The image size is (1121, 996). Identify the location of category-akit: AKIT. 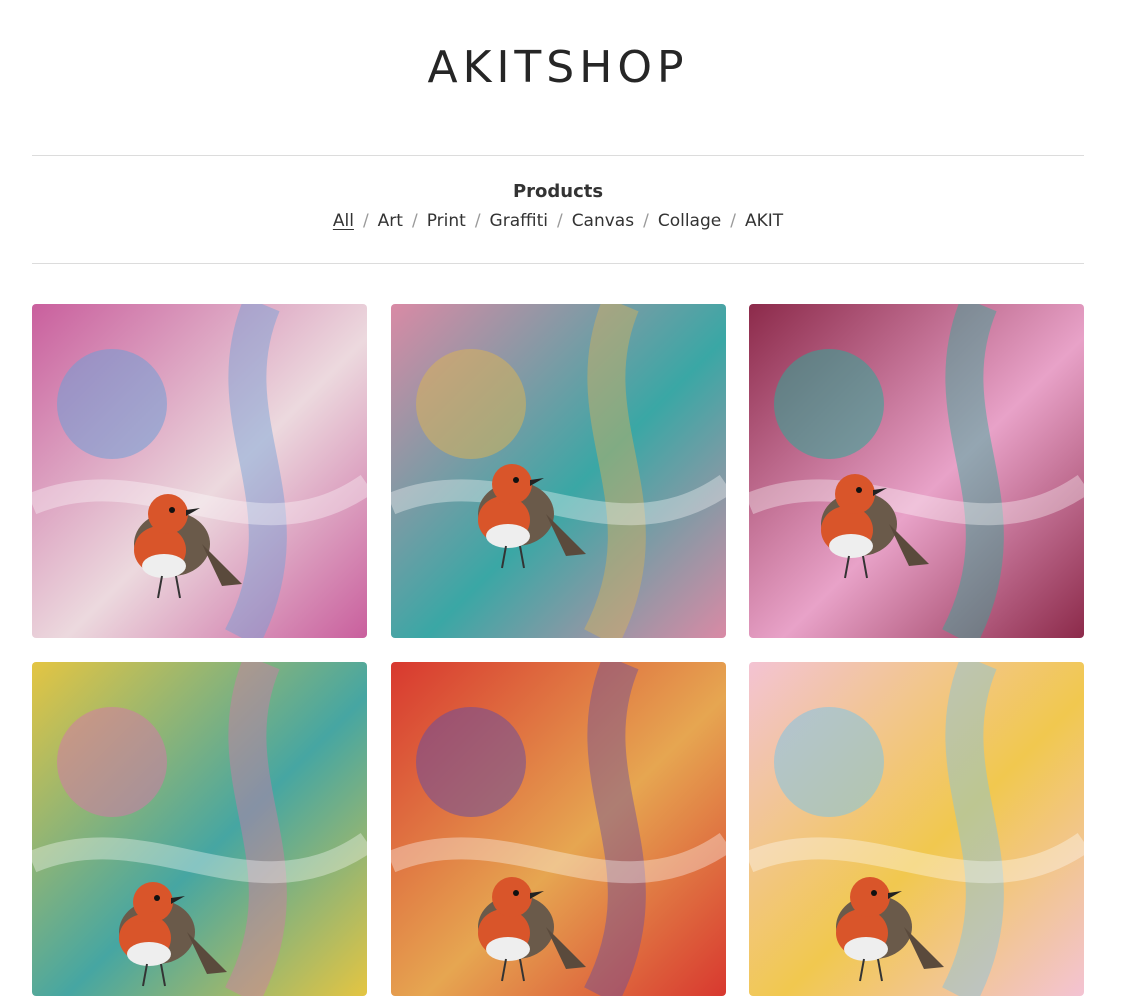
(764, 221).